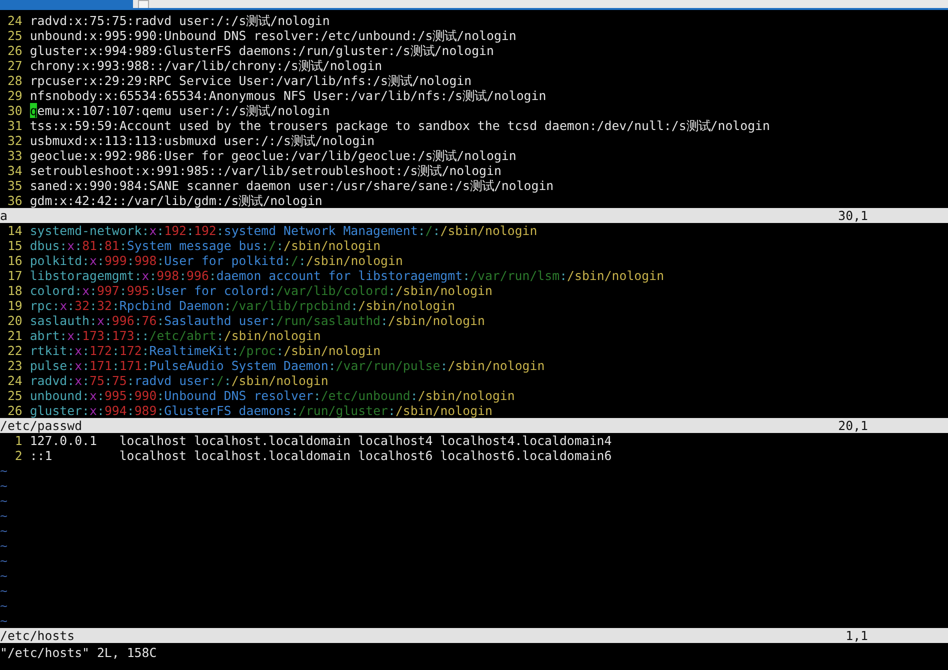 The height and width of the screenshot is (670, 948). What do you see at coordinates (273, 155) in the screenshot?
I see `code-line: geoclue:x:992:986:User for geoclue:/var/lib/geoclue:/s测试/nologin` at bounding box center [273, 155].